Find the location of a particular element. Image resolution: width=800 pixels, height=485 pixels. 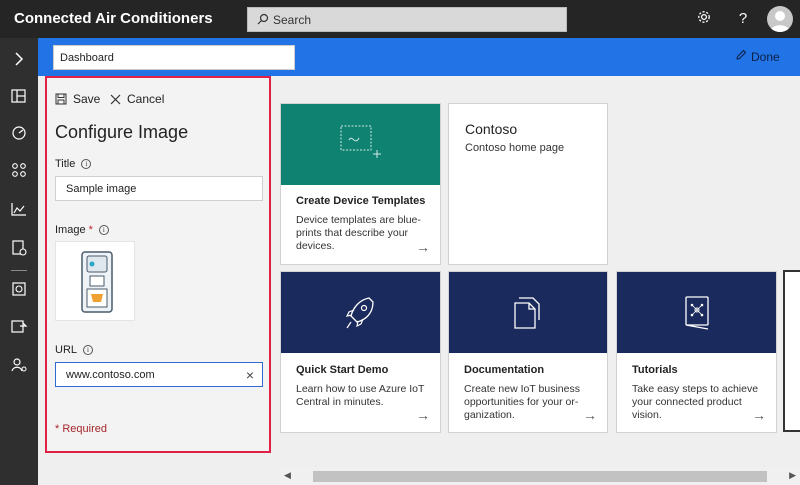

image-field-label: Image * i is located at coordinates (82, 230).